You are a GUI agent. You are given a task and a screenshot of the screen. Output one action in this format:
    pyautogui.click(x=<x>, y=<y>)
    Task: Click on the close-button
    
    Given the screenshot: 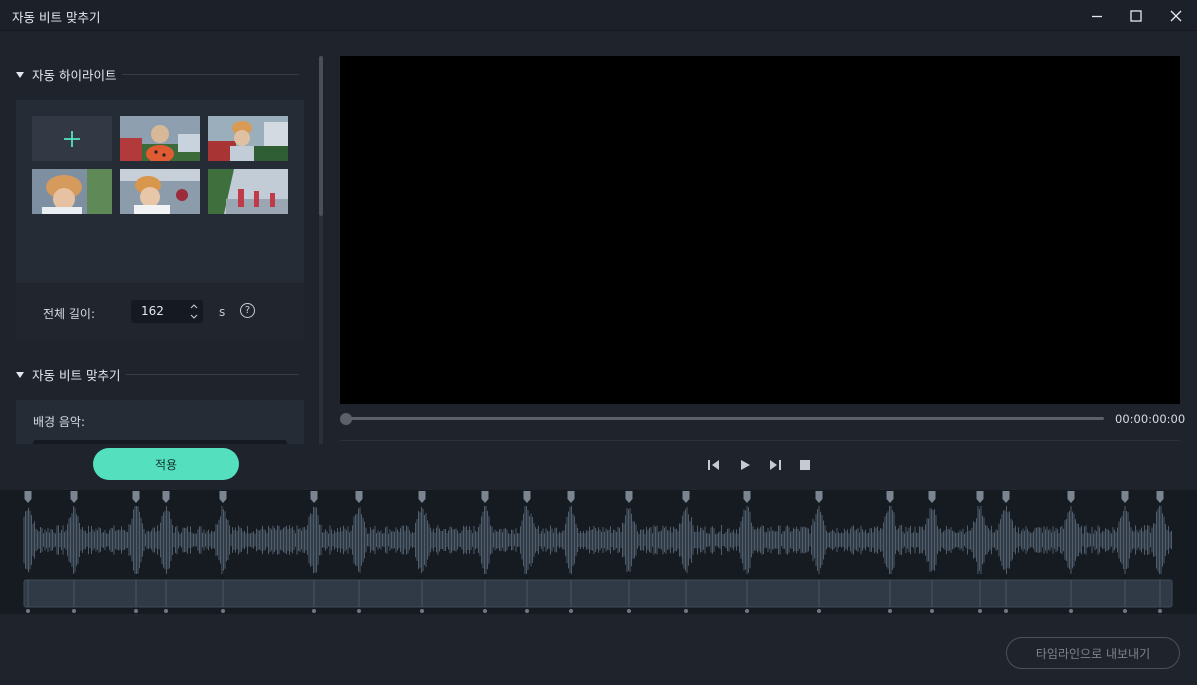 What is the action you would take?
    pyautogui.click(x=1176, y=15)
    